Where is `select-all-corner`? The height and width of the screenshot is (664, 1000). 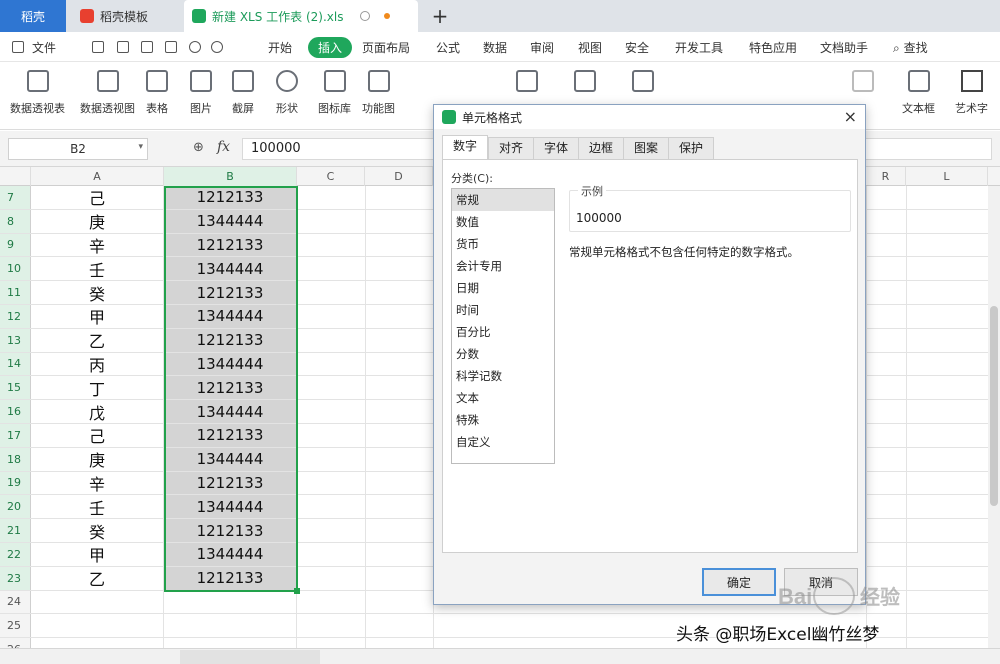 select-all-corner is located at coordinates (15, 176).